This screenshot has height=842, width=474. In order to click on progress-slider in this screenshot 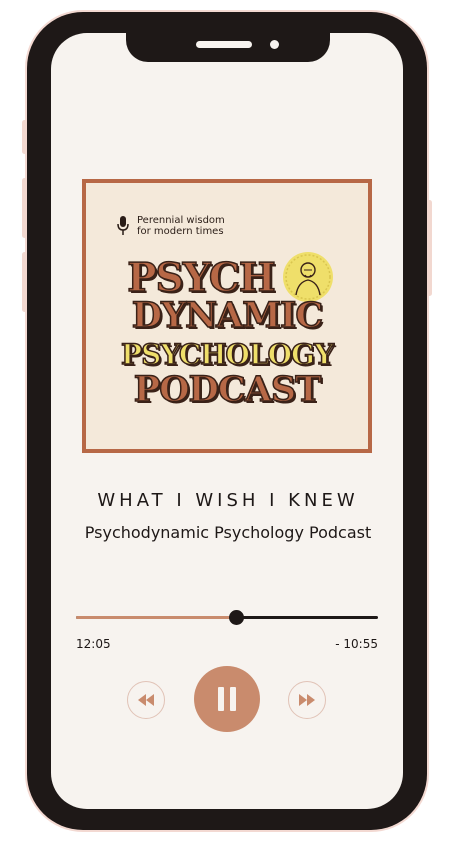, I will do `click(227, 617)`.